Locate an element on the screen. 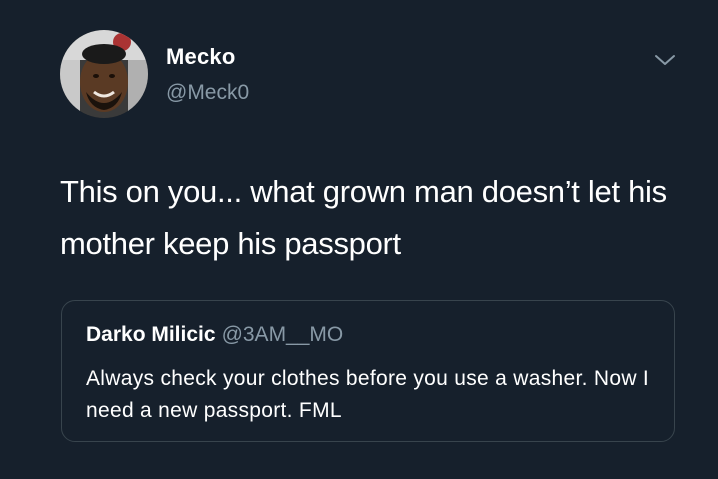 This screenshot has height=479, width=718. quoted-tweet-header: Darko Milicic @3AM__MO is located at coordinates (214, 335).